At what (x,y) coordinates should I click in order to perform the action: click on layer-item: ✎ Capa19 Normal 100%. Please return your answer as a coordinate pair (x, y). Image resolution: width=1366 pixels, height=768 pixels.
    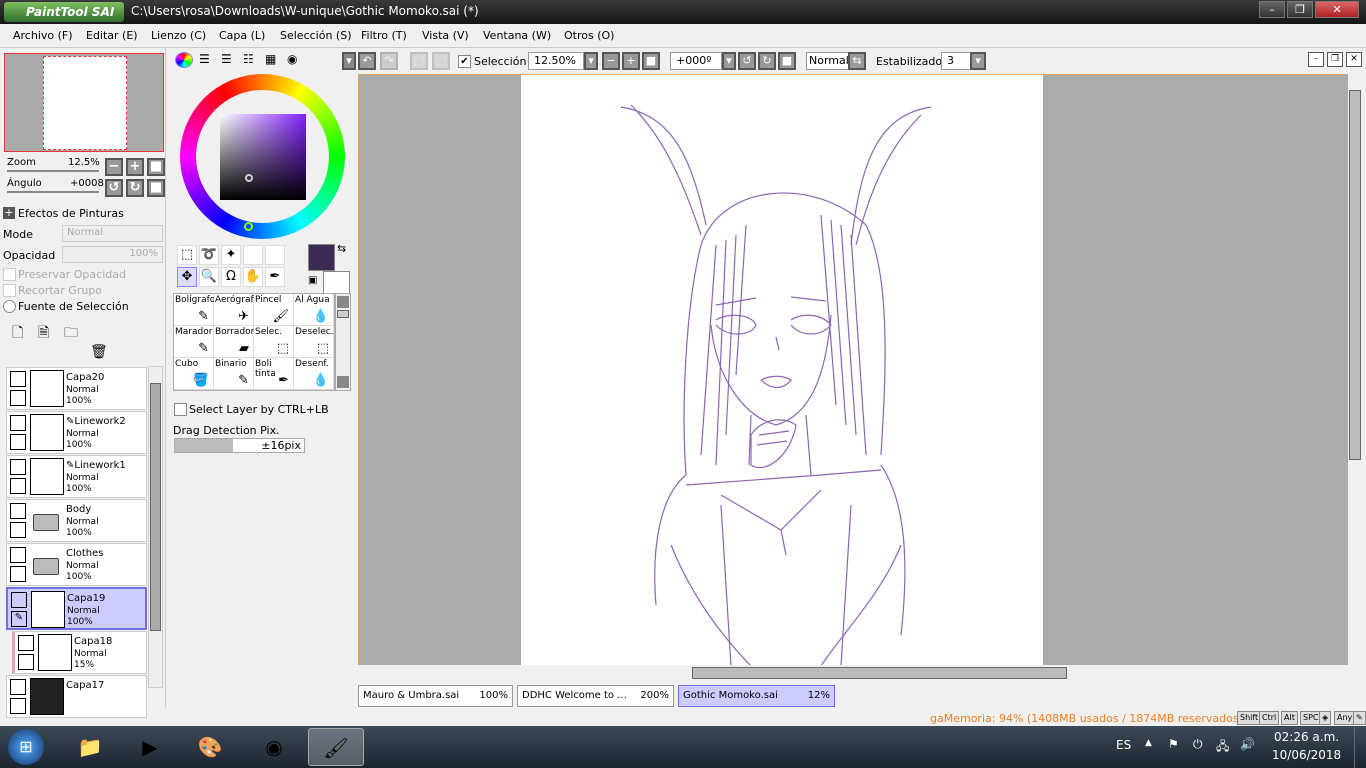
    Looking at the image, I should click on (76, 608).